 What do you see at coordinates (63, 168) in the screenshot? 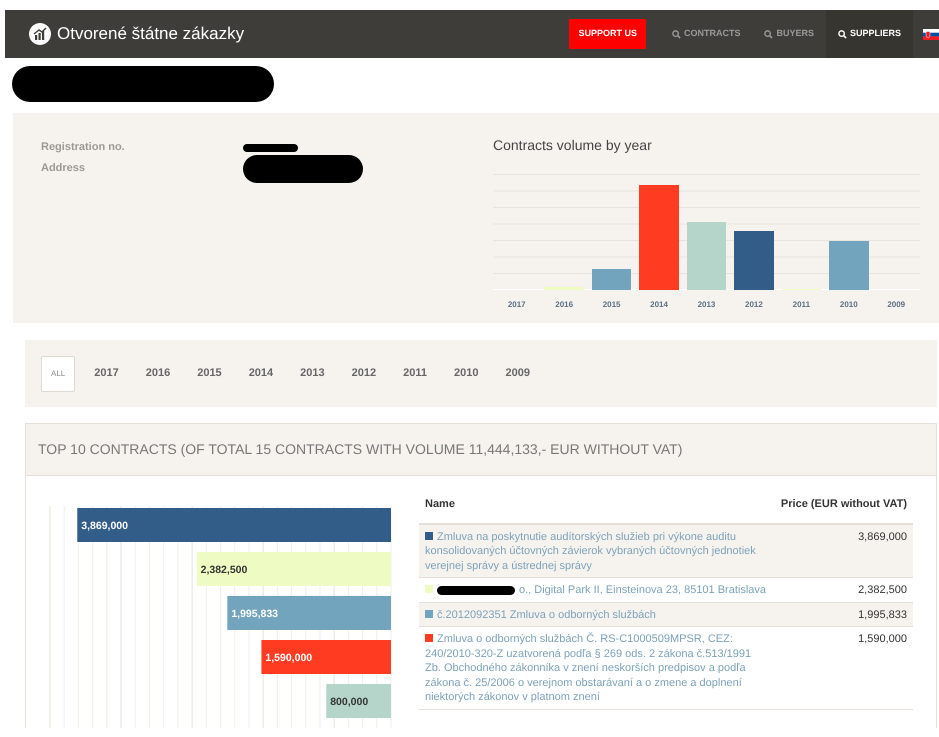
I see `field-label: Address` at bounding box center [63, 168].